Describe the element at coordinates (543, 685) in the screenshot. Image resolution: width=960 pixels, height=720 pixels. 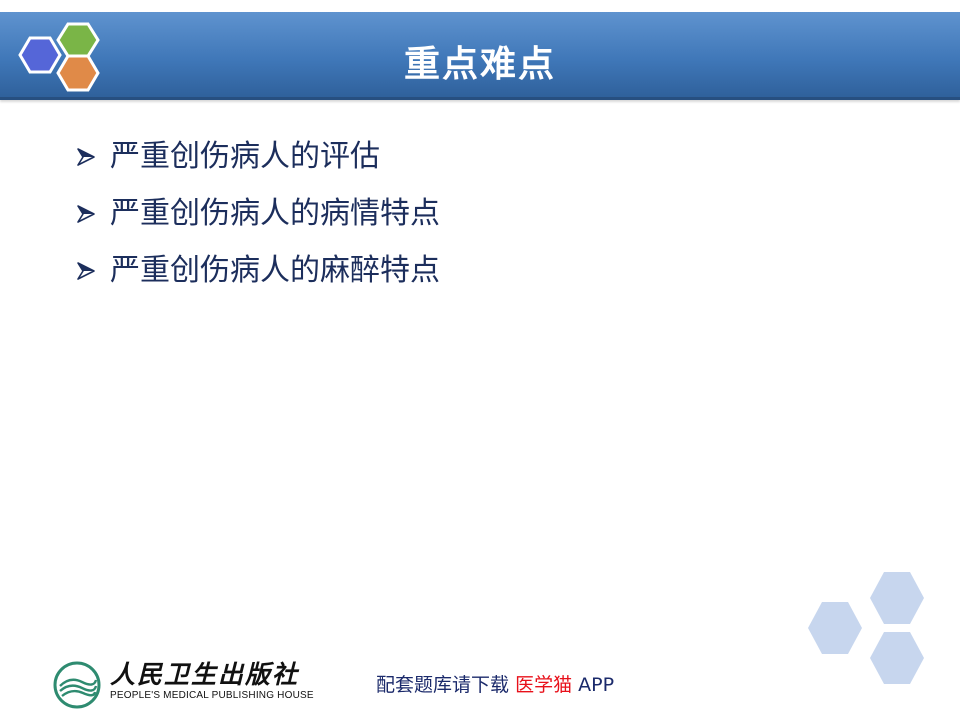
I see `promo-app-name: 医学猫` at that location.